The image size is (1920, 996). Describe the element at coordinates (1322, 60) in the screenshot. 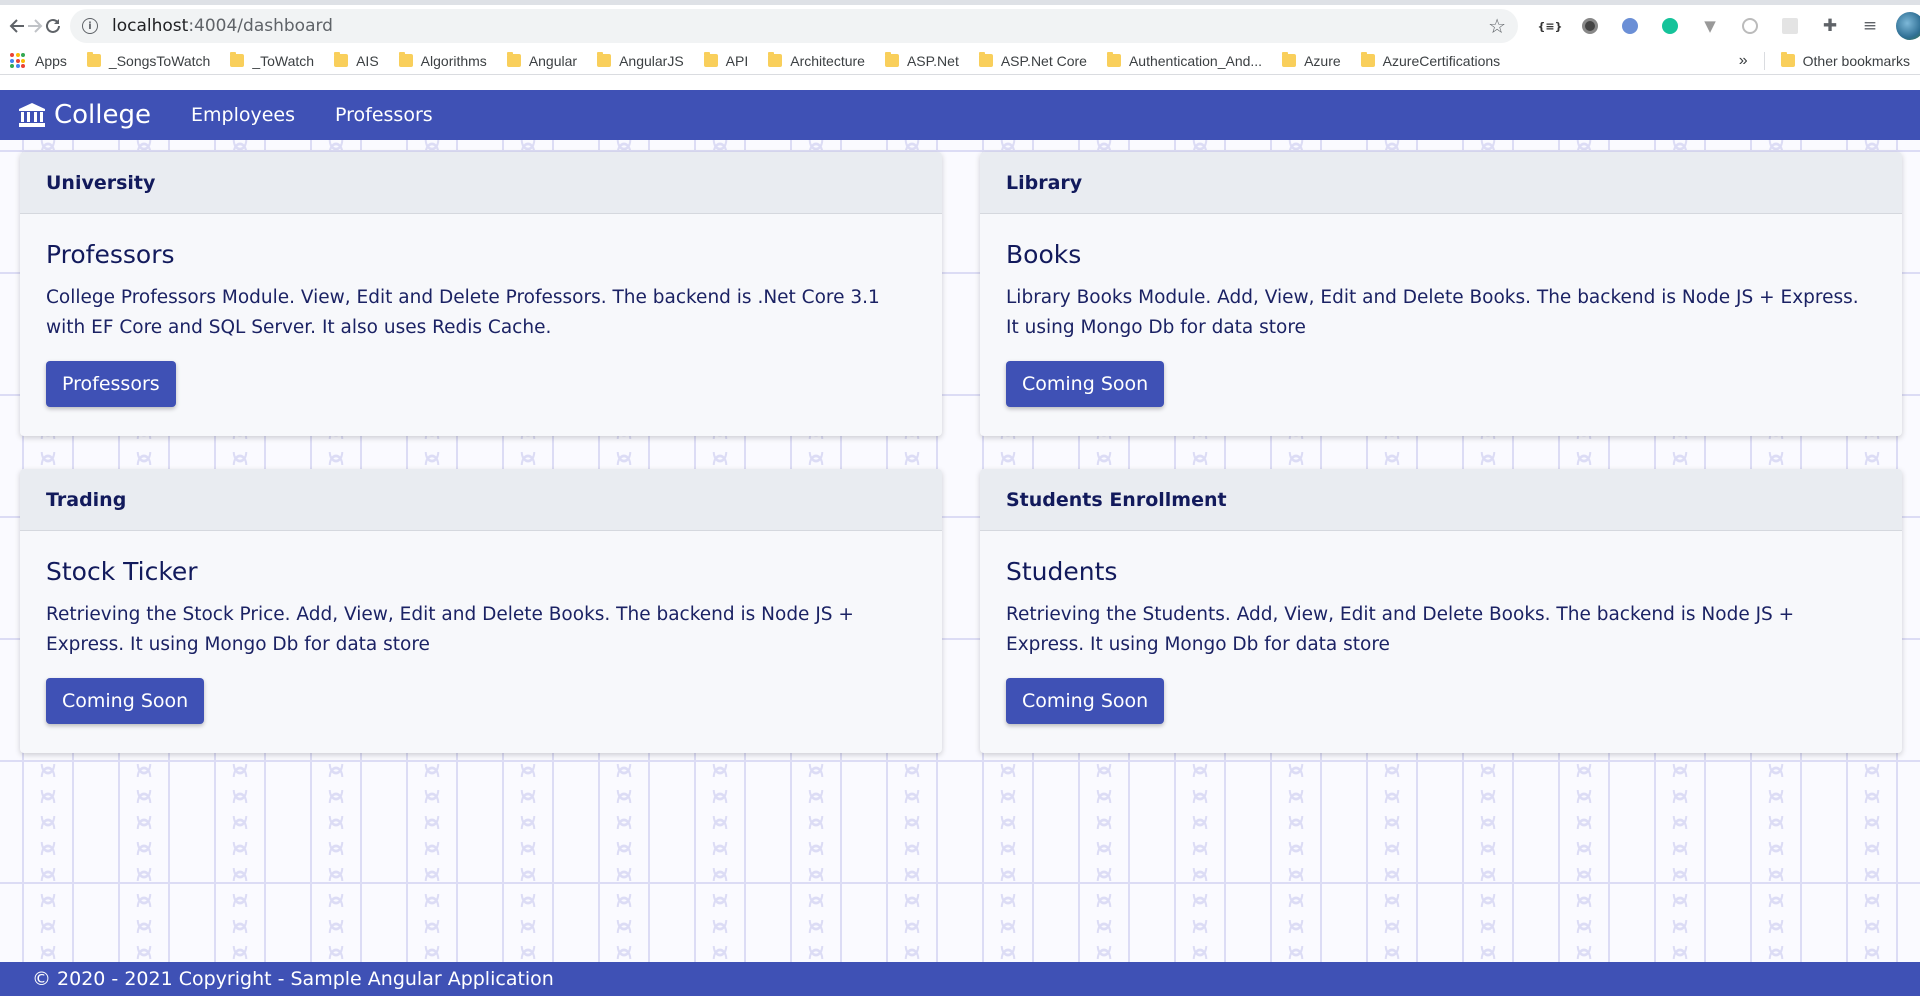

I see `bookmark-label: Azure` at that location.